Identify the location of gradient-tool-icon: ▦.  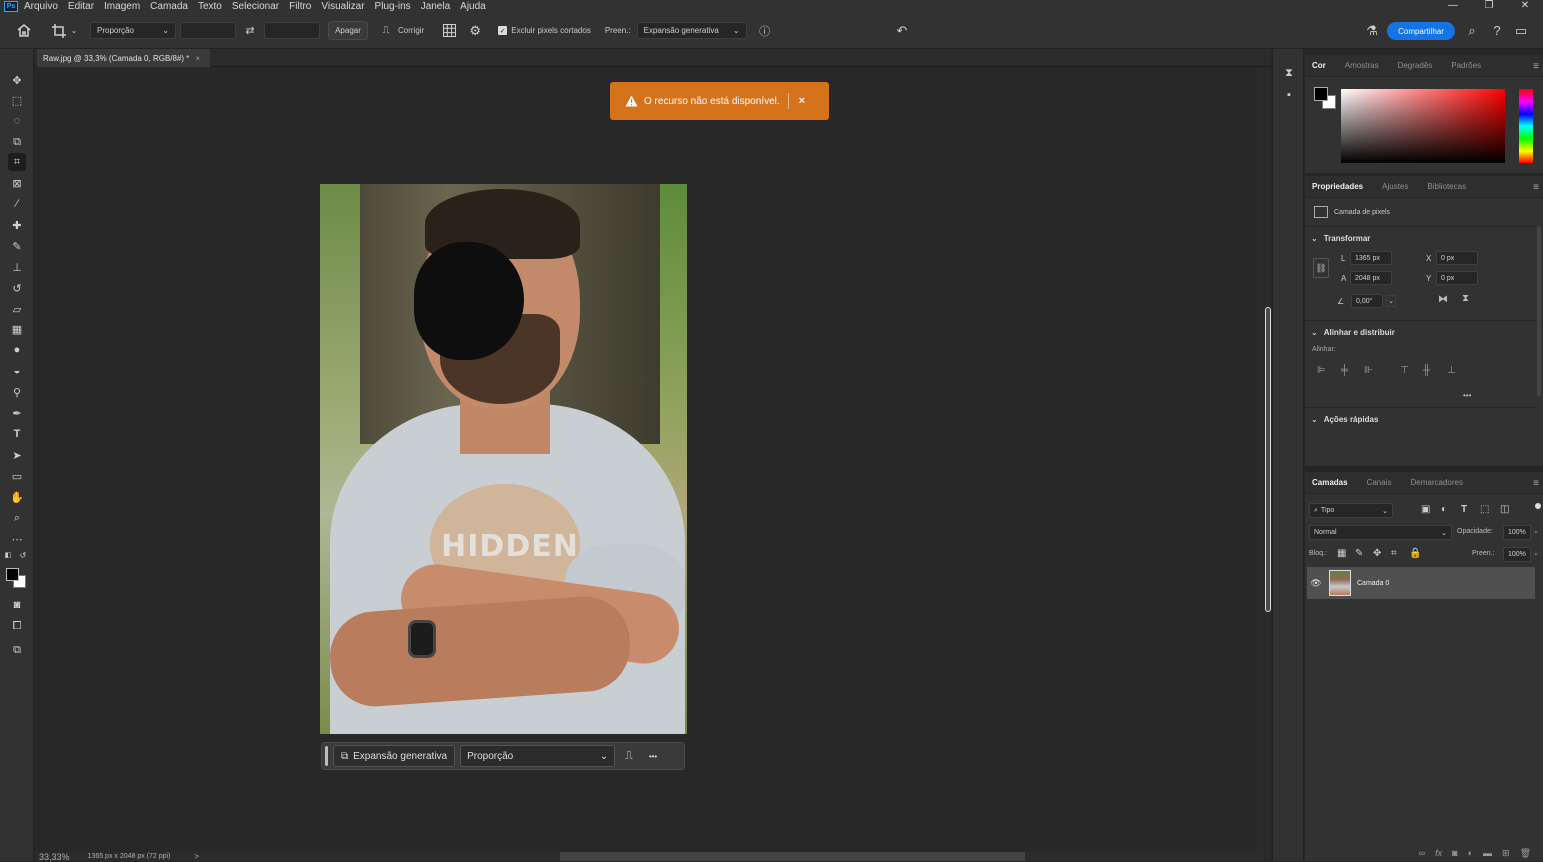
(17, 329).